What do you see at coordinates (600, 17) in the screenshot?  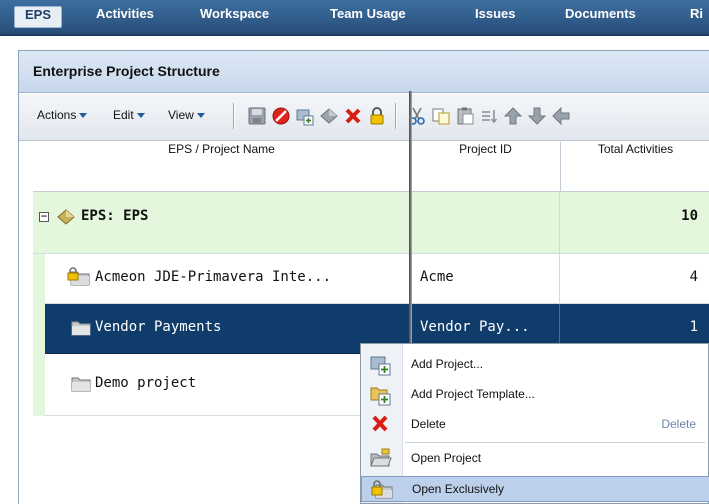 I see `tab-documents: Documents` at bounding box center [600, 17].